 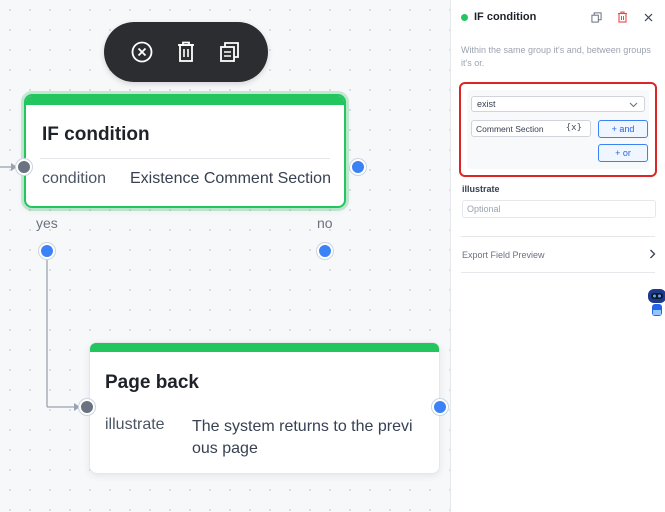 I want to click on operator-value: exist, so click(x=486, y=104).